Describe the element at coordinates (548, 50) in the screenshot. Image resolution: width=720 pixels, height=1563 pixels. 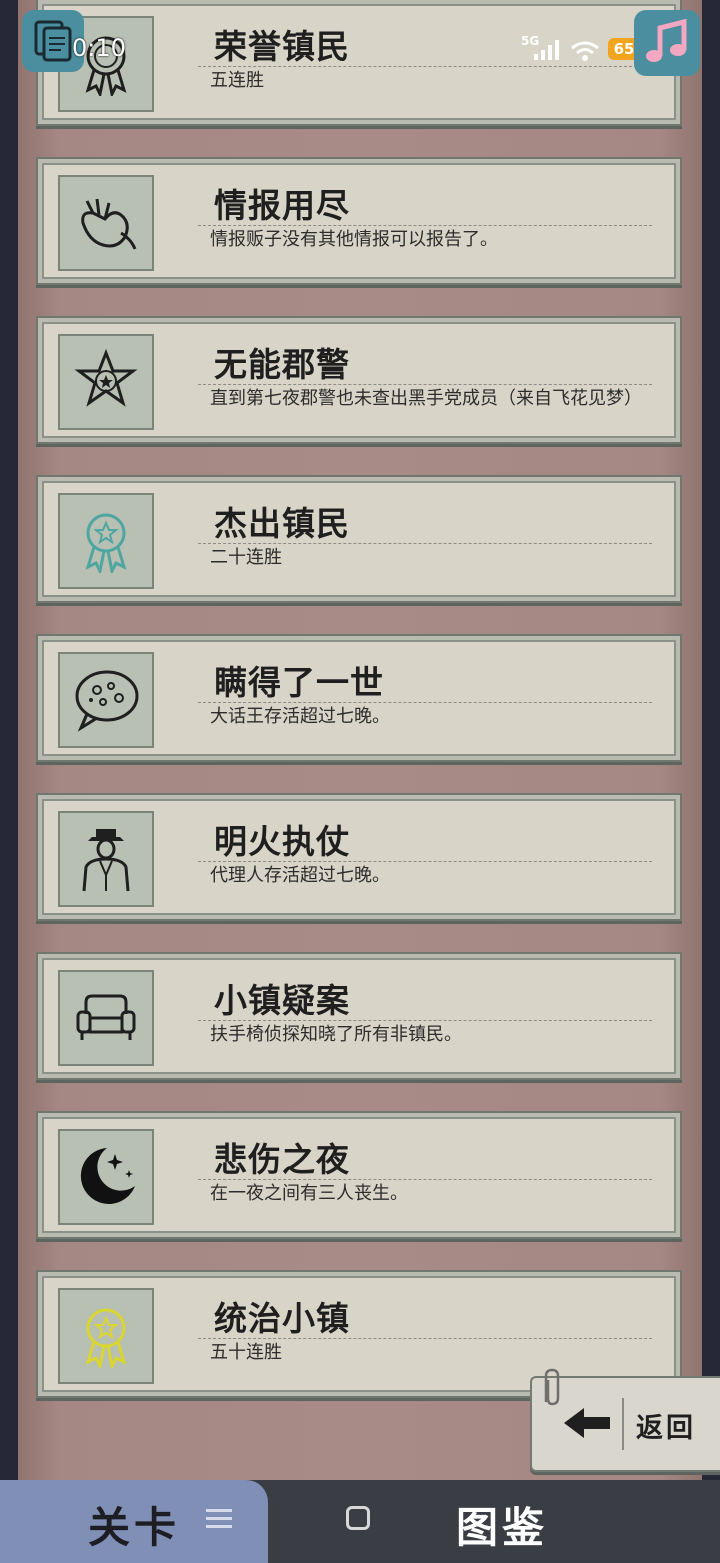
I see `signal-icon` at that location.